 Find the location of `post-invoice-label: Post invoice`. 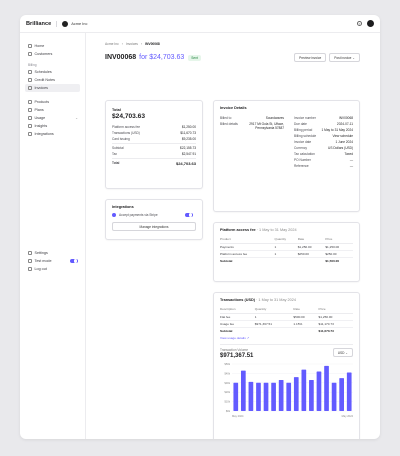

post-invoice-label: Post invoice is located at coordinates (343, 57).